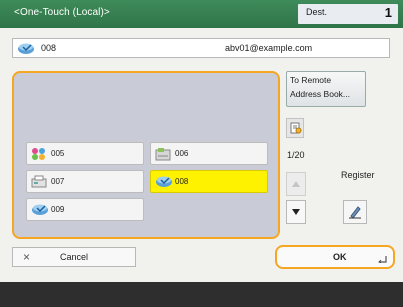 The width and height of the screenshot is (403, 307). I want to click on selected-destination-bar: 008 abv01@example.com, so click(201, 48).